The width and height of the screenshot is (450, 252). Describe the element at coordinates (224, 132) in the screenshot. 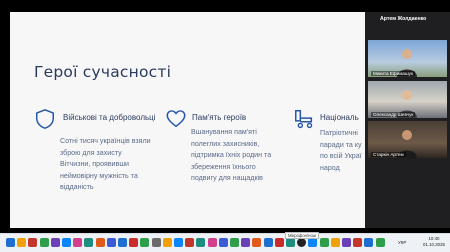

I see `desc-line: Вшанування пам'яті` at that location.